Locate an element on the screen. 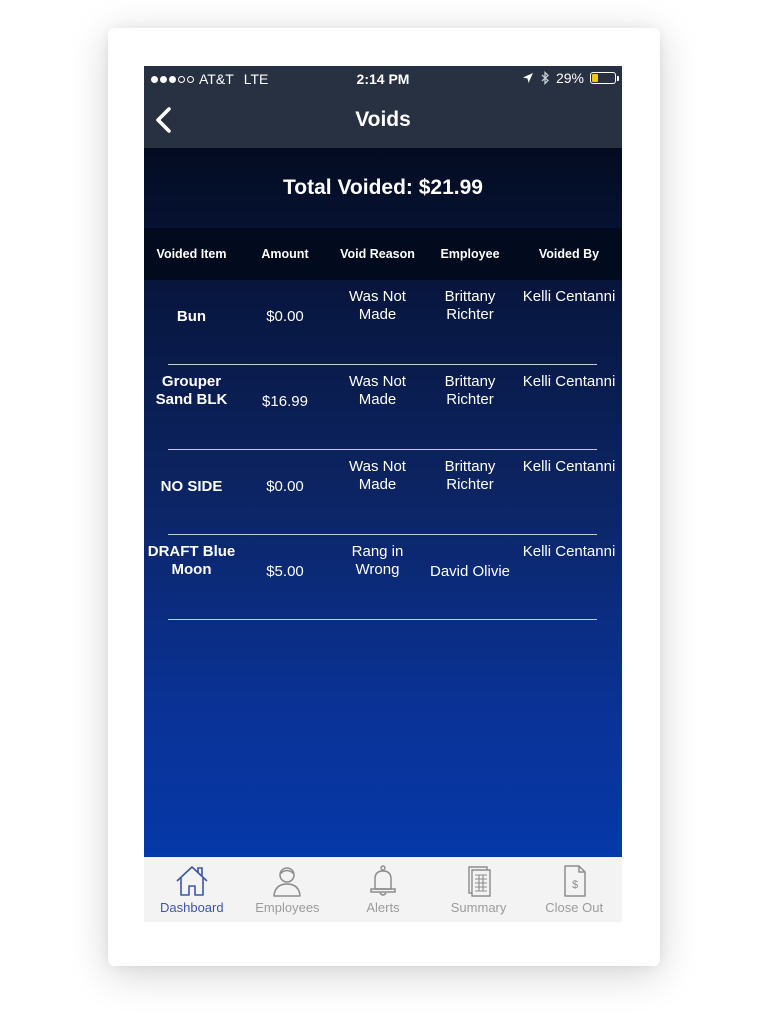 This screenshot has width=768, height=1024. tab-dashboard: Dashboard is located at coordinates (192, 889).